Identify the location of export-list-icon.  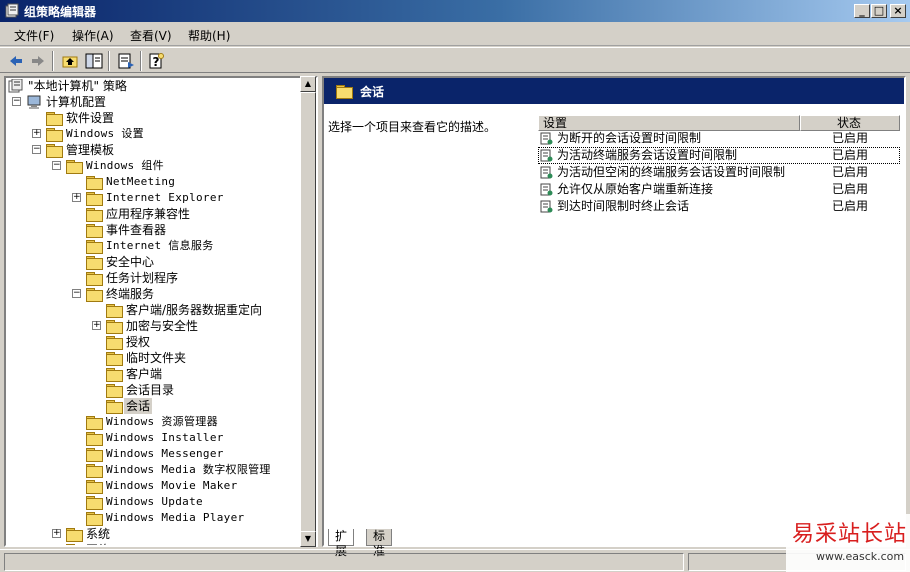
(126, 61).